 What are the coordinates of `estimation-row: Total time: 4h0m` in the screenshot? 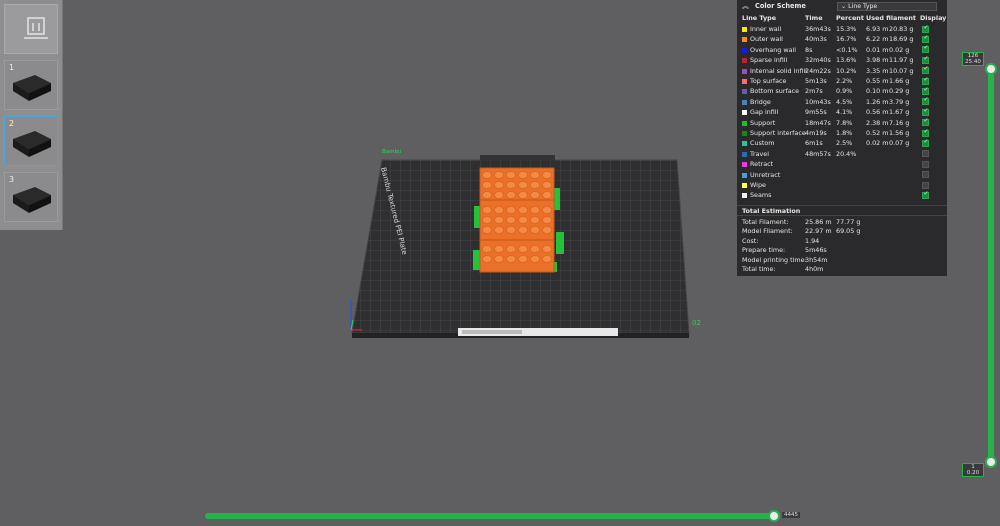 It's located at (842, 269).